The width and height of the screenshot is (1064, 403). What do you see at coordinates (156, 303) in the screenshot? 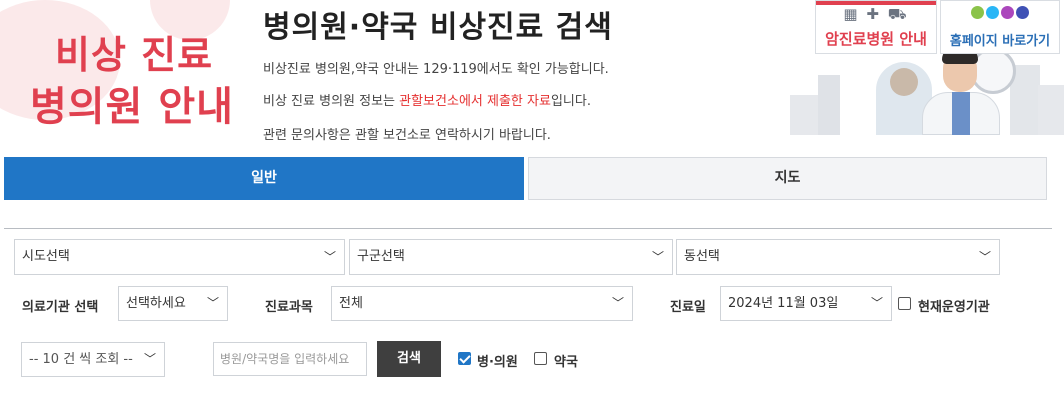
I see `institution-select-value: 선택하세요` at bounding box center [156, 303].